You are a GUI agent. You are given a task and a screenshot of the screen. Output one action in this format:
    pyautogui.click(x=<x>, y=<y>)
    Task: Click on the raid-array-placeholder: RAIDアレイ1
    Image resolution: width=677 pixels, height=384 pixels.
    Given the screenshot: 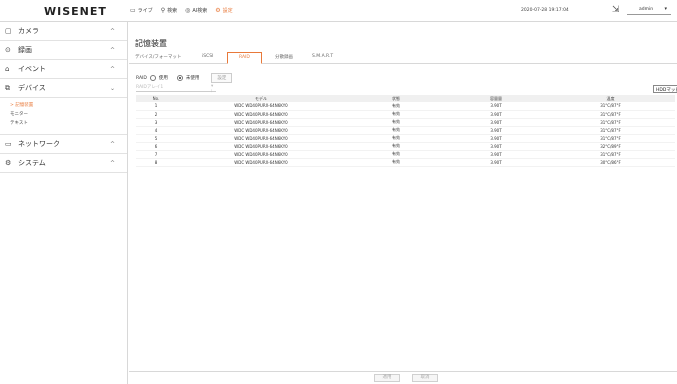 What is the action you would take?
    pyautogui.click(x=150, y=87)
    